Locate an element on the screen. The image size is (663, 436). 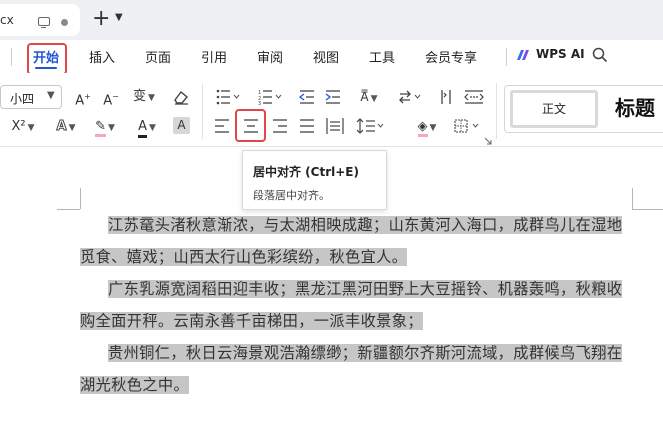
unsaved-dot-icon is located at coordinates (64, 22).